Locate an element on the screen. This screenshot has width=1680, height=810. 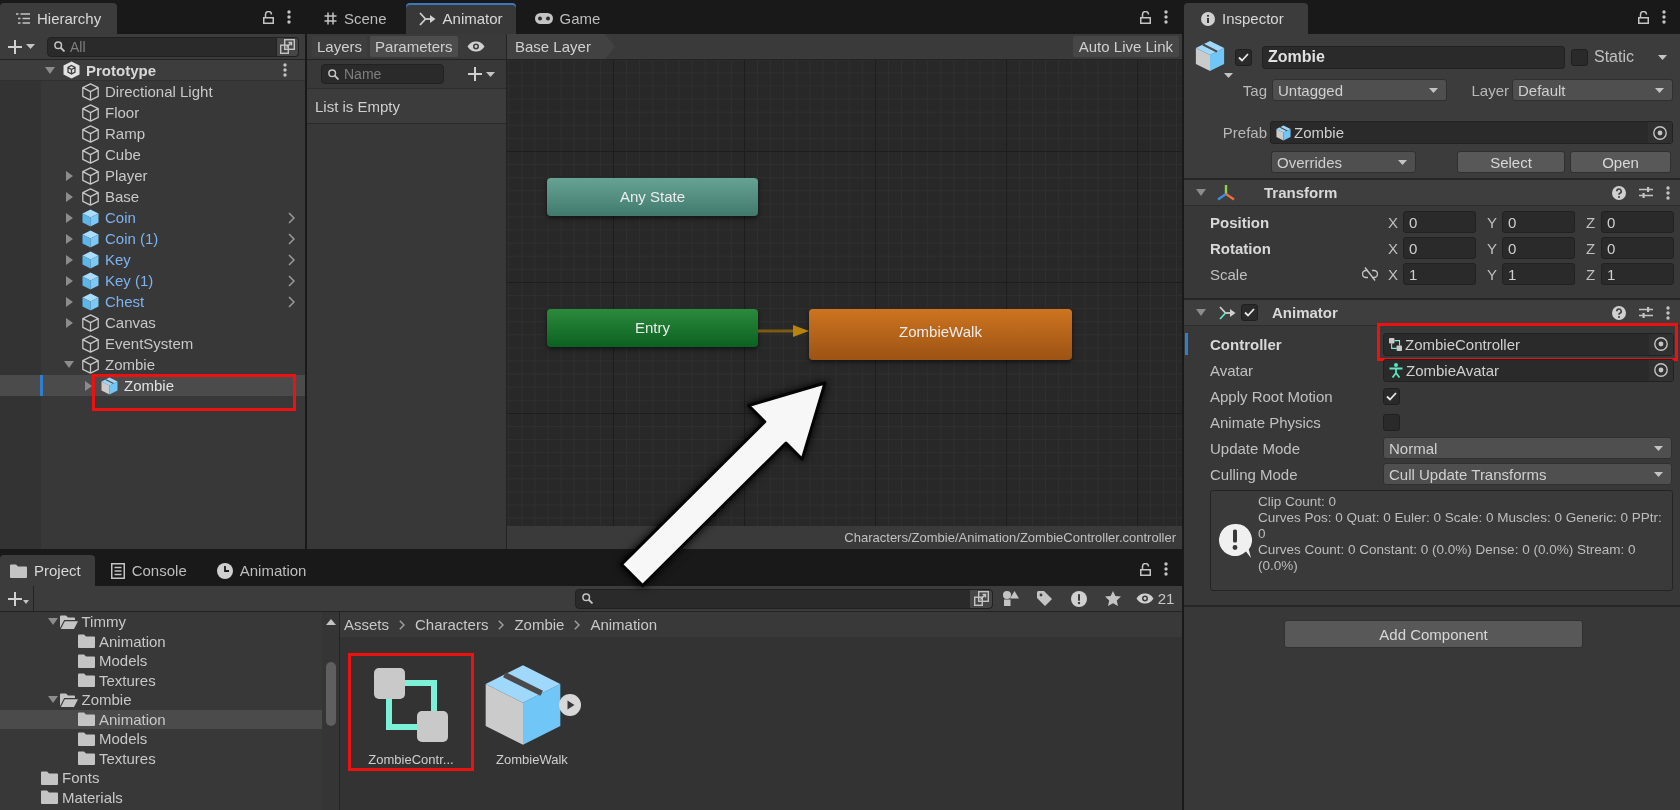
add-button is located at coordinates (481, 74).